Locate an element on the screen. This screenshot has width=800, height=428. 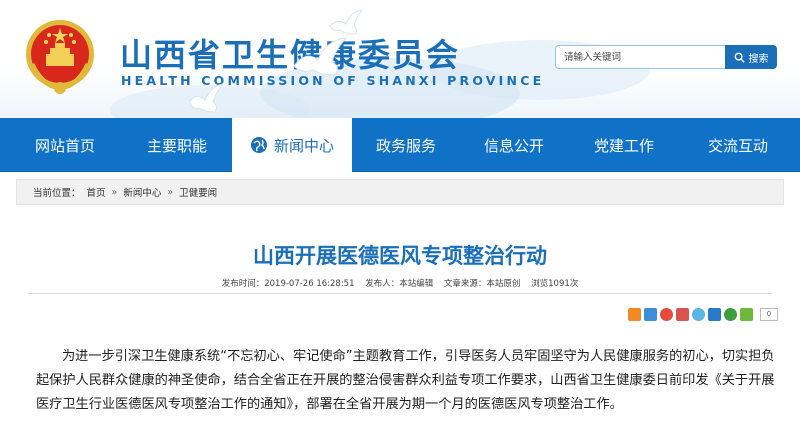
nav-item-label: 党建工作 is located at coordinates (623, 145).